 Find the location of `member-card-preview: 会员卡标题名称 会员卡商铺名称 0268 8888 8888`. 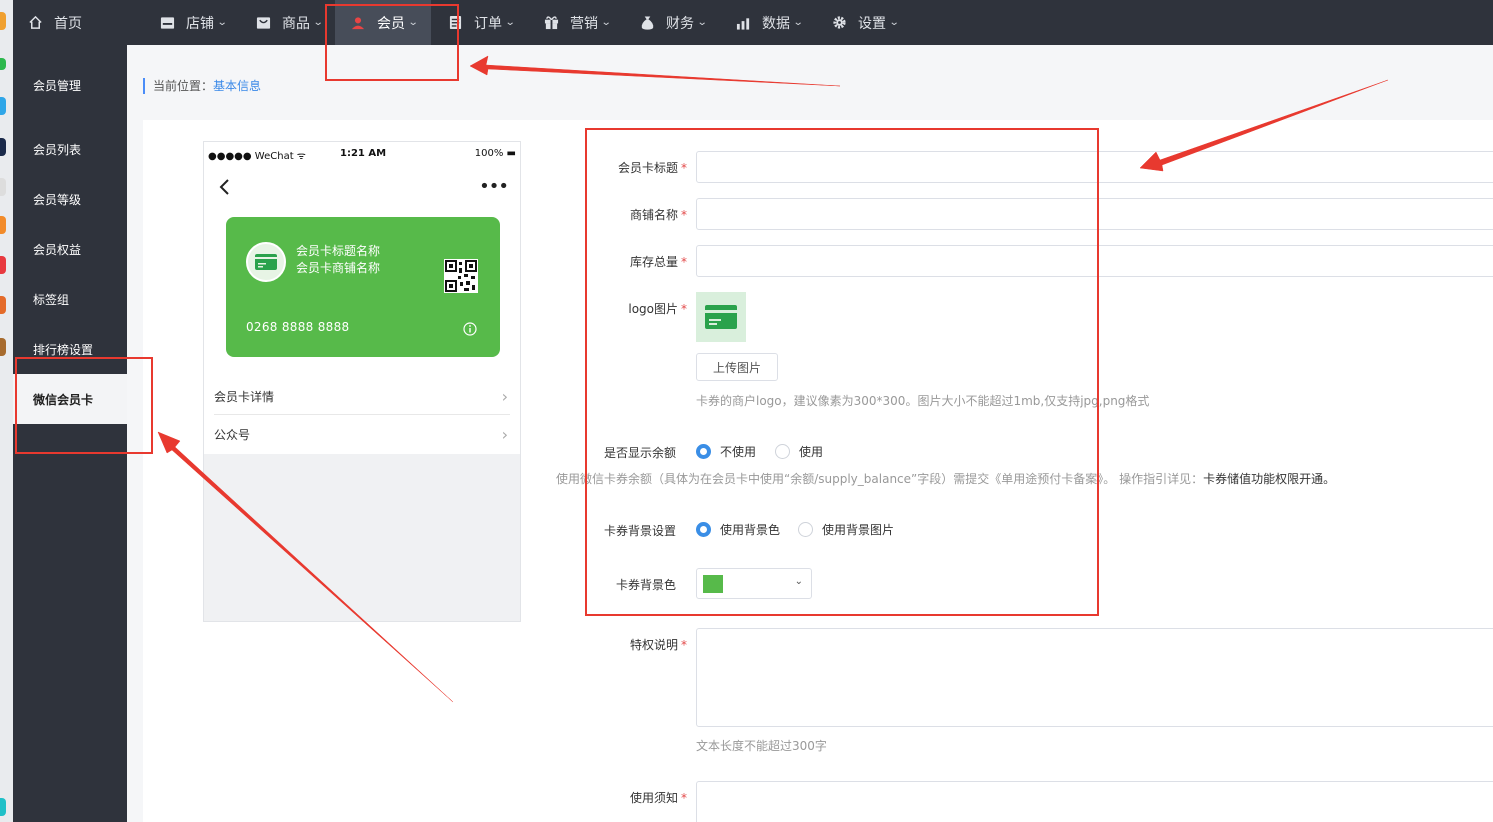

member-card-preview: 会员卡标题名称 会员卡商铺名称 0268 8888 8888 is located at coordinates (363, 287).